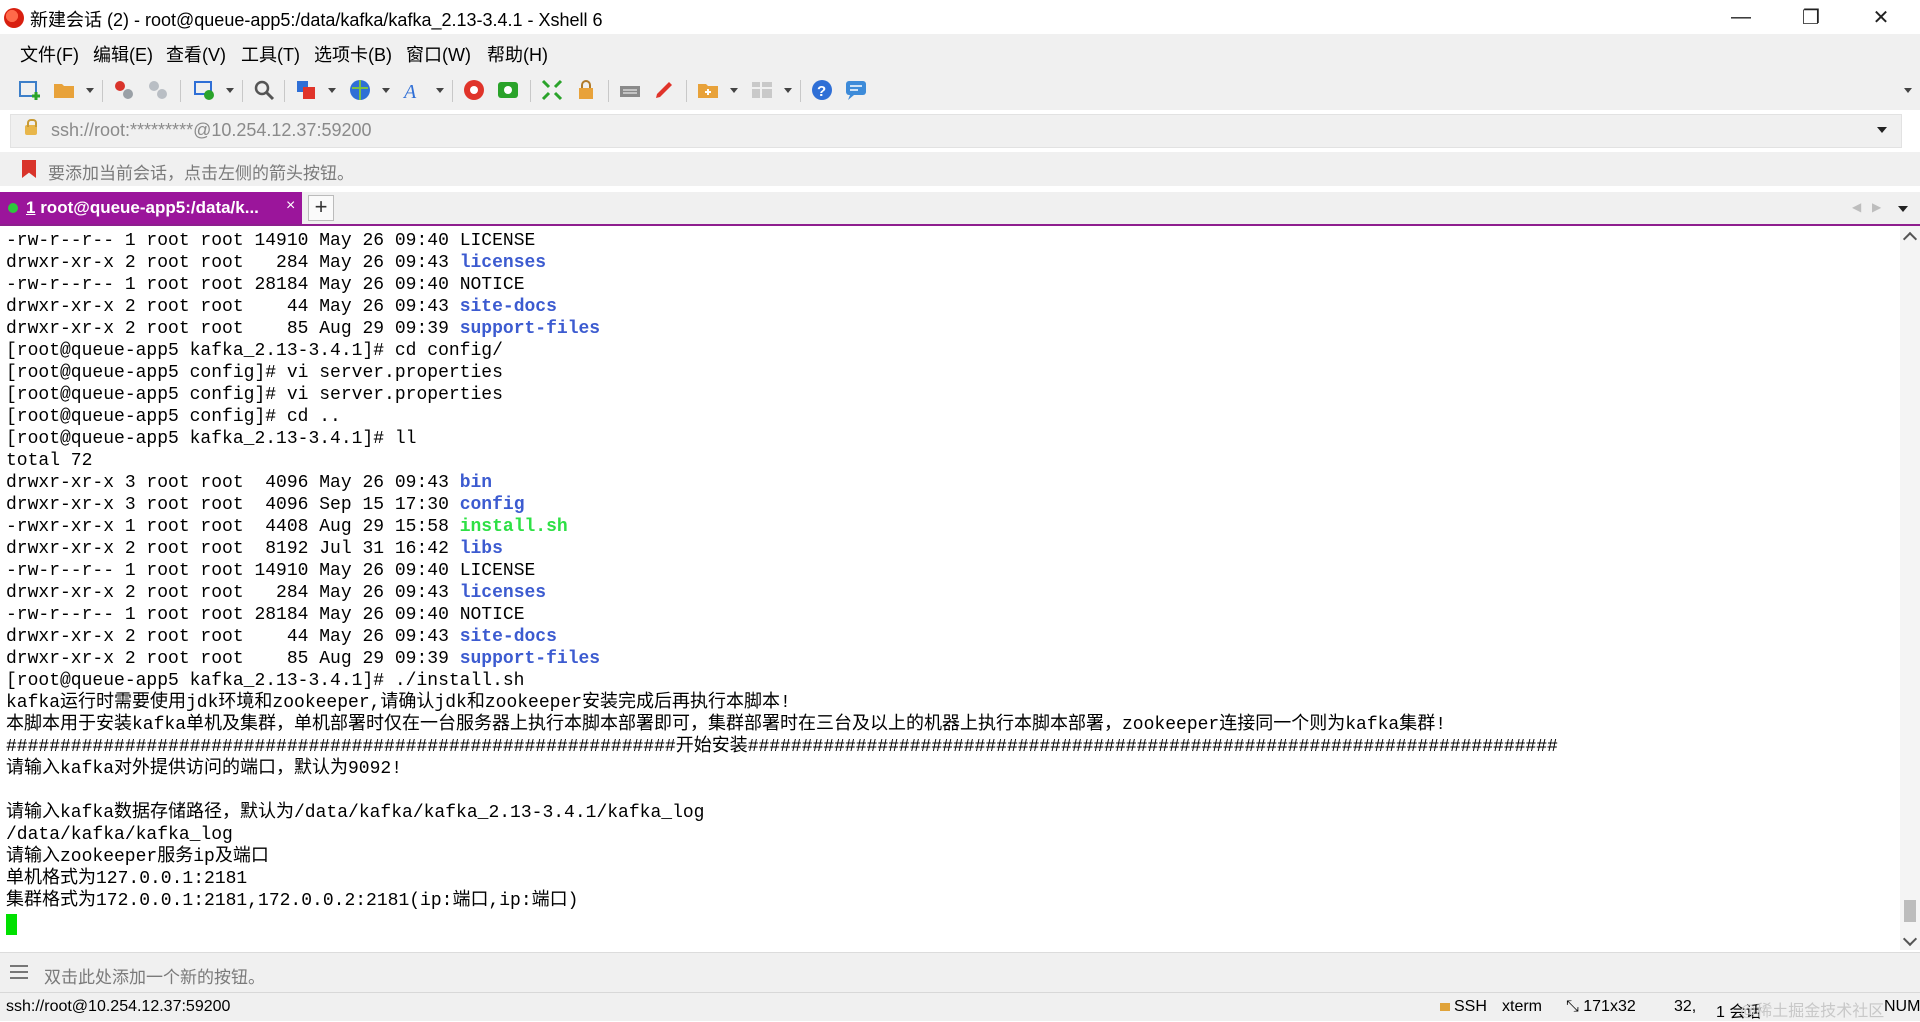 The width and height of the screenshot is (1920, 1022). What do you see at coordinates (14, 18) in the screenshot?
I see `xshell-app-icon` at bounding box center [14, 18].